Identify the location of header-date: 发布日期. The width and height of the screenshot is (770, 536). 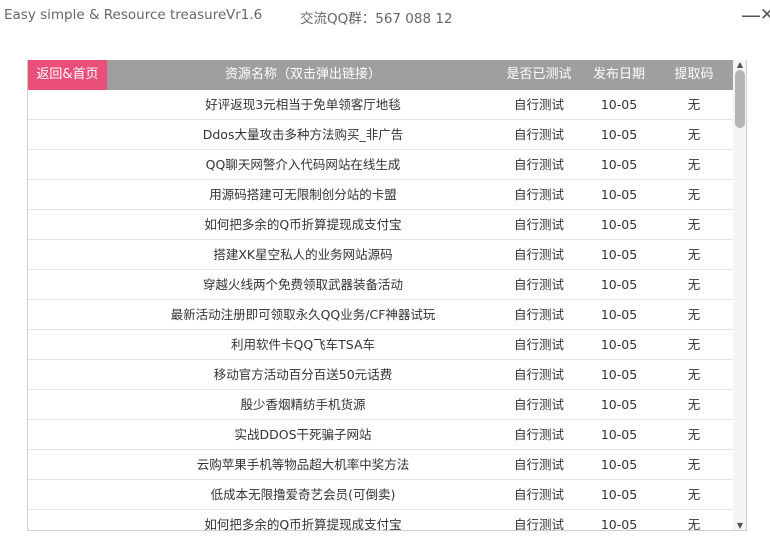
(618, 74).